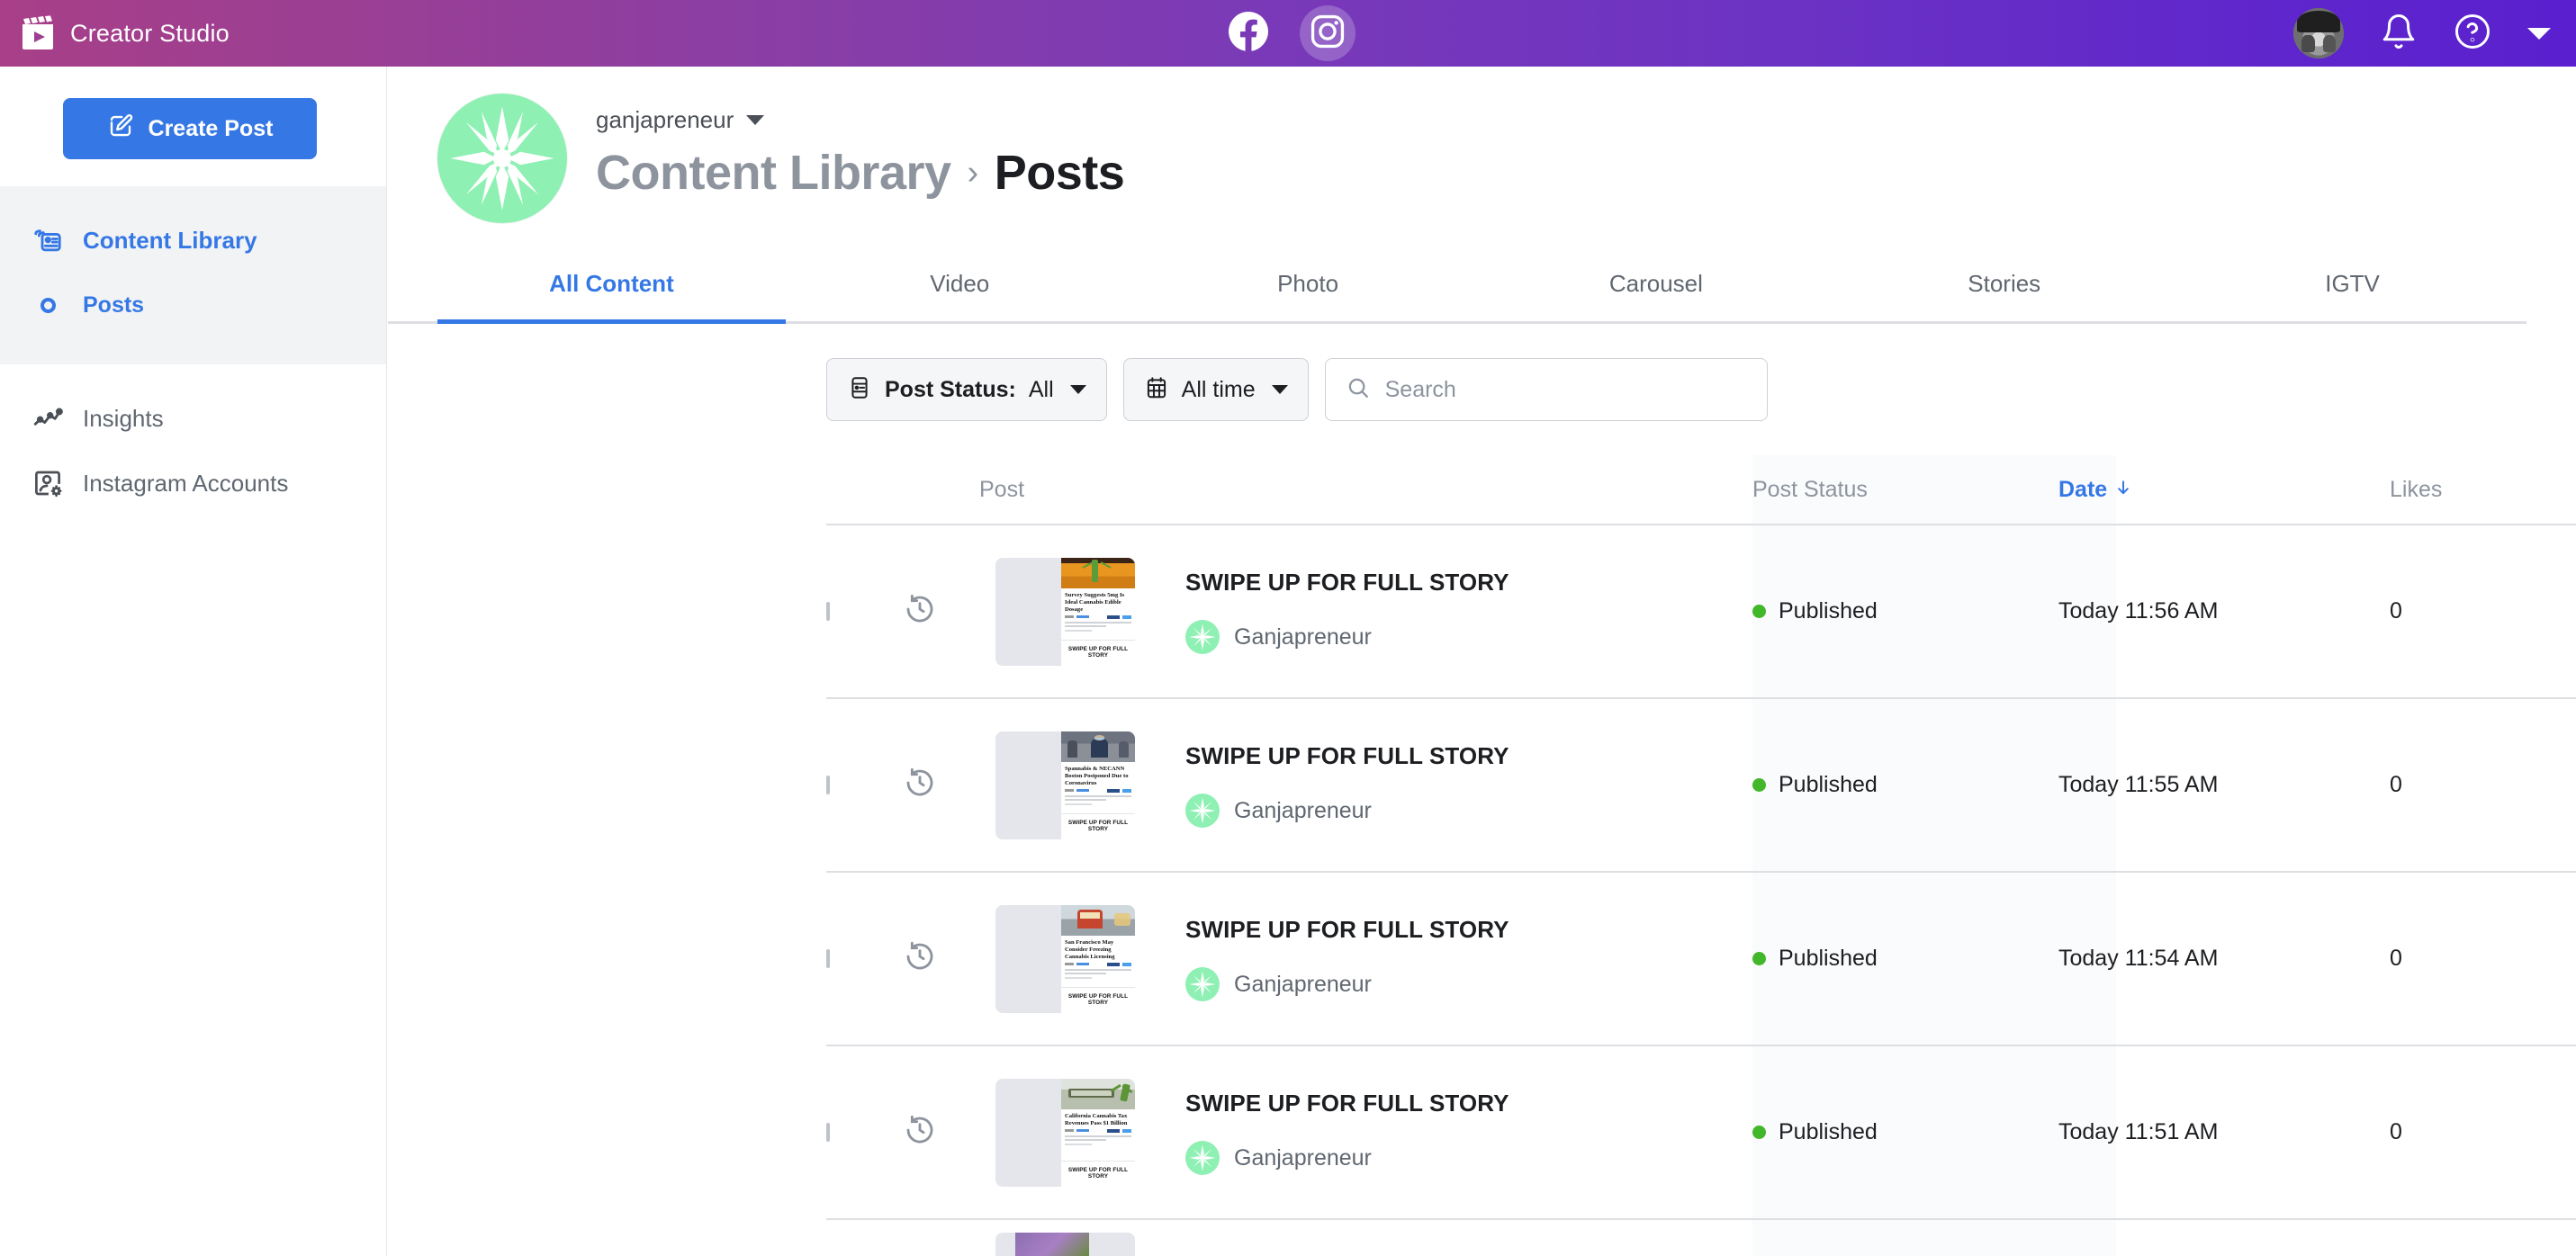  Describe the element at coordinates (2224, 490) in the screenshot. I see `column-header-date: Date` at that location.